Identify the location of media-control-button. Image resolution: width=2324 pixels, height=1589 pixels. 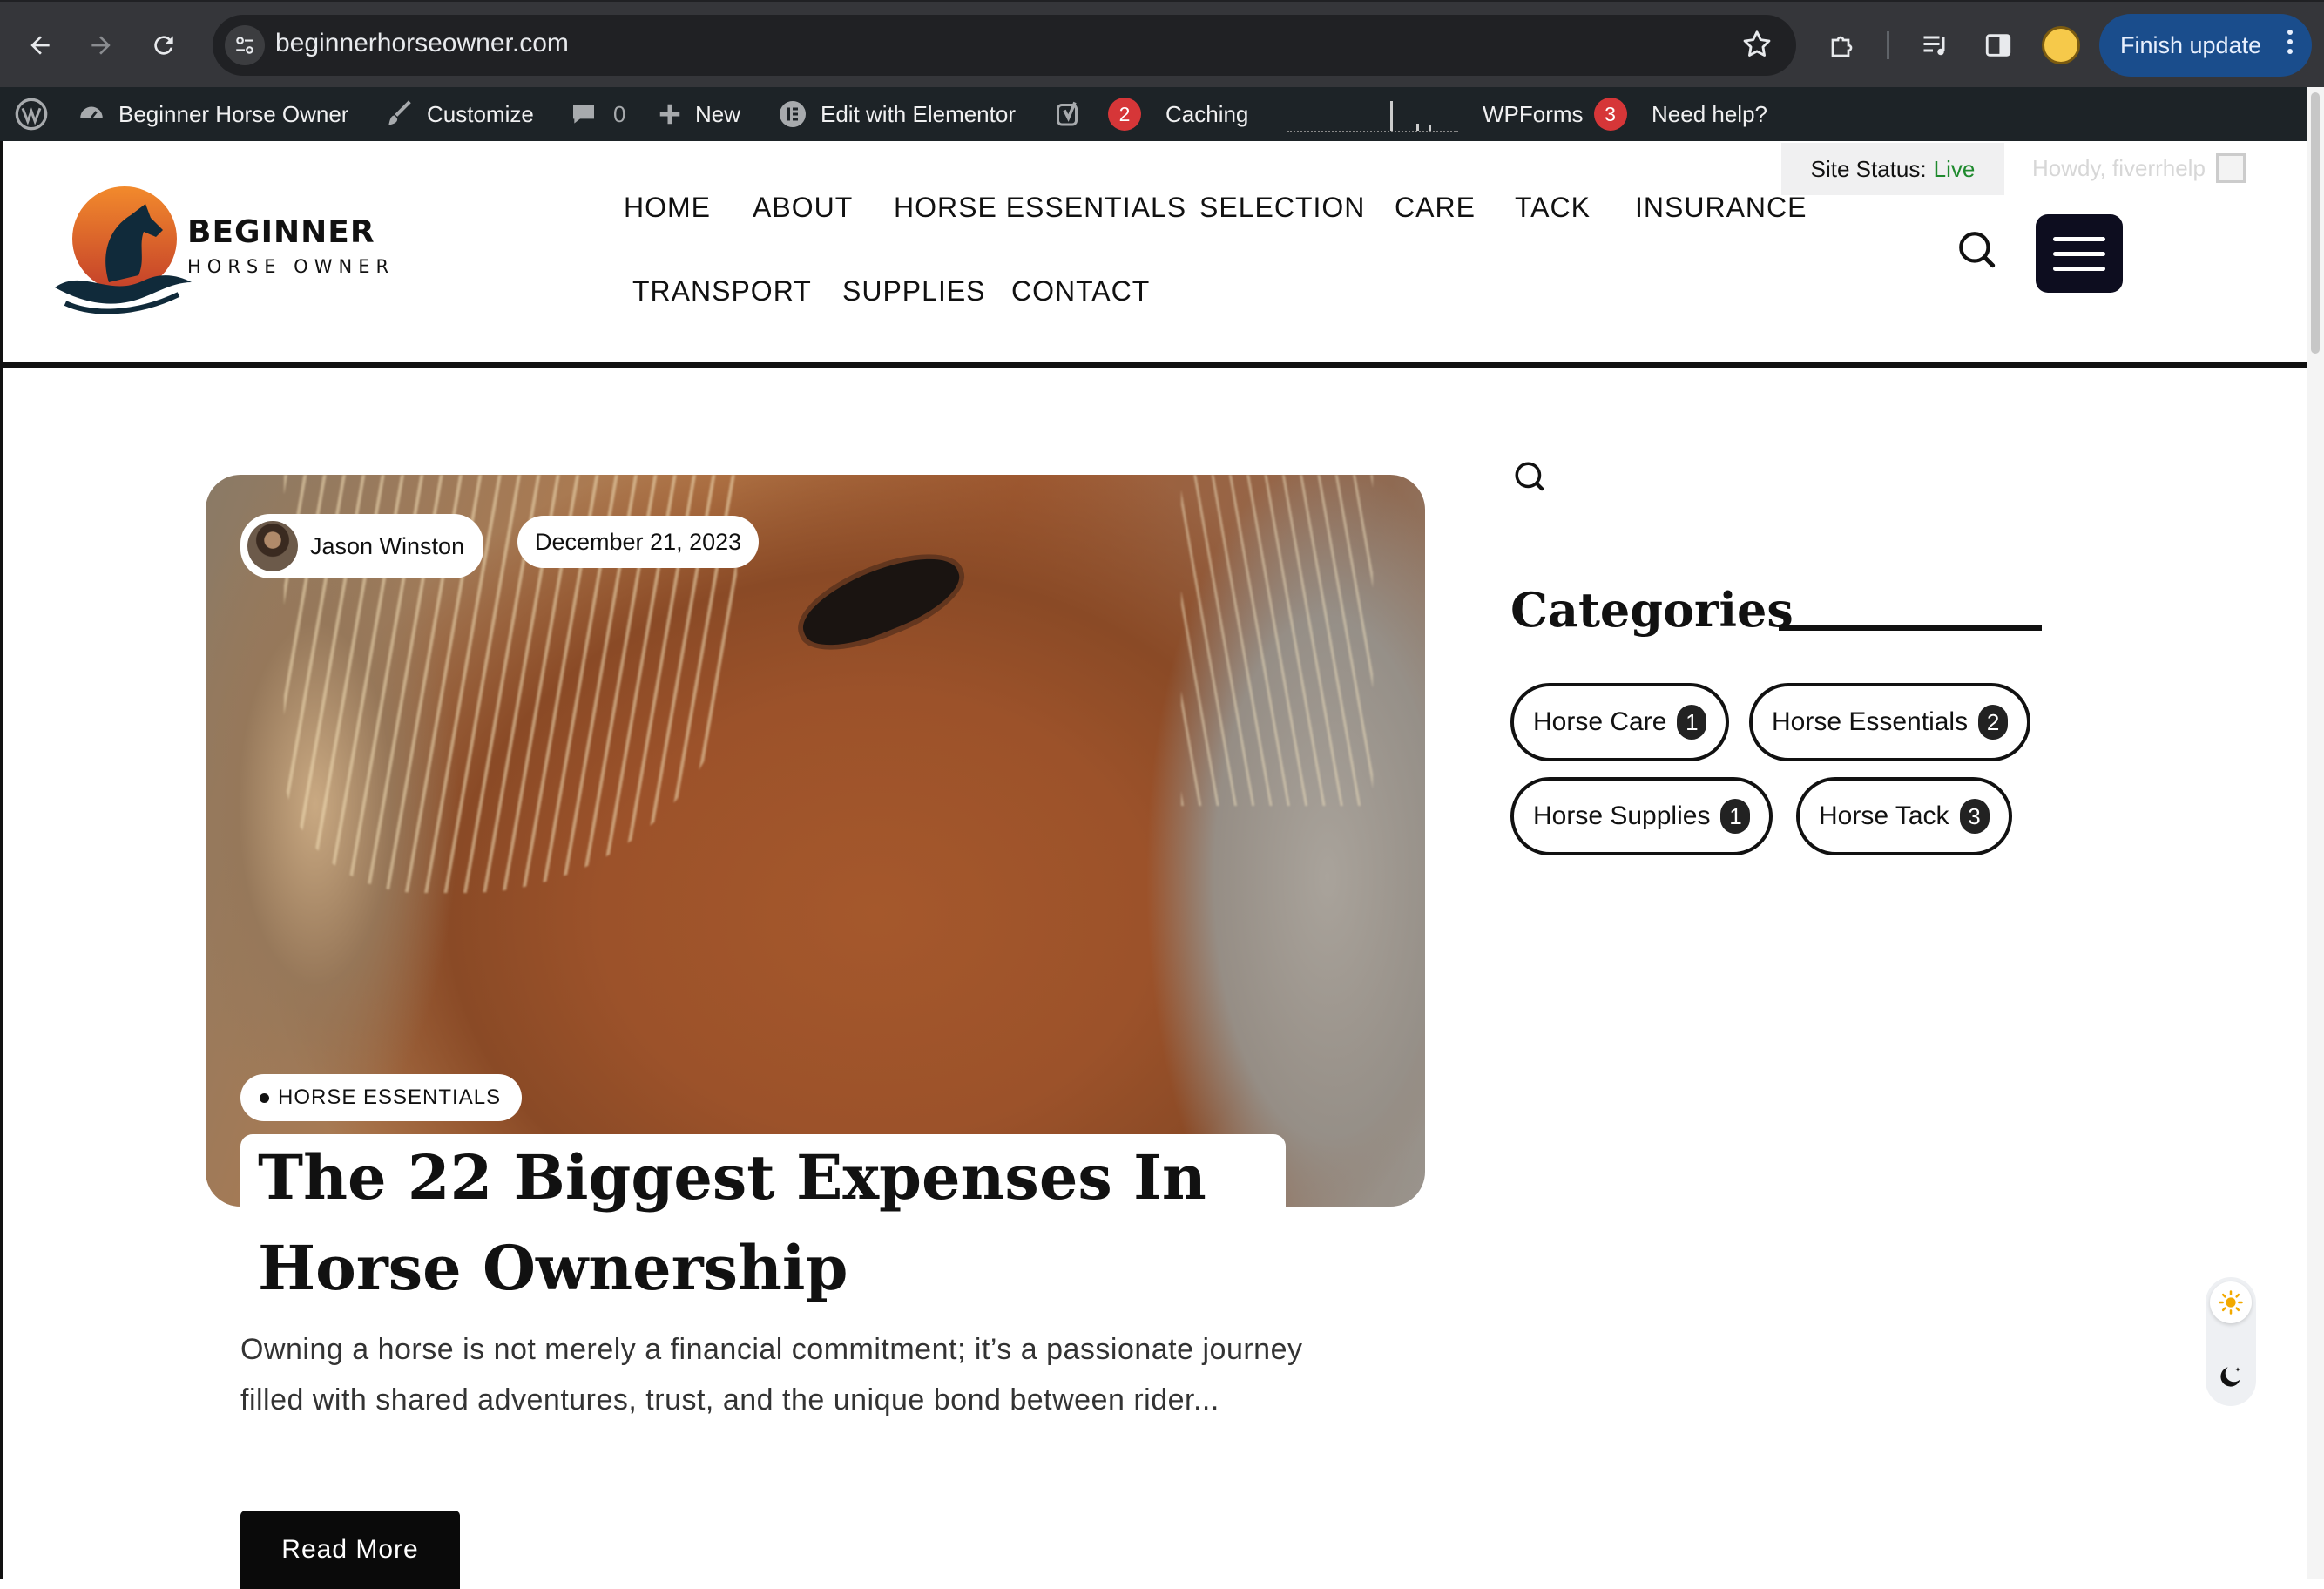
(1935, 45).